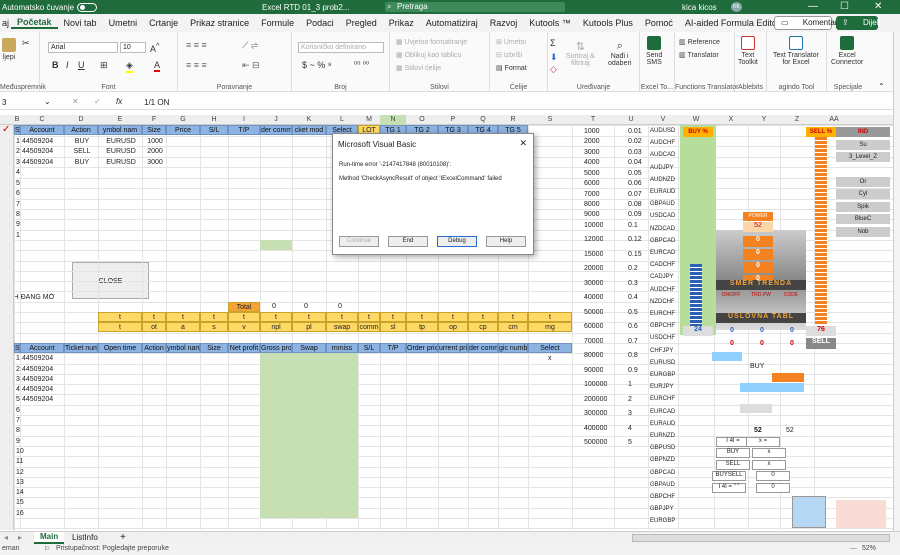 Image resolution: width=900 pixels, height=555 pixels. What do you see at coordinates (654, 51) in the screenshot?
I see `send-sms-button: Send SMS` at bounding box center [654, 51].